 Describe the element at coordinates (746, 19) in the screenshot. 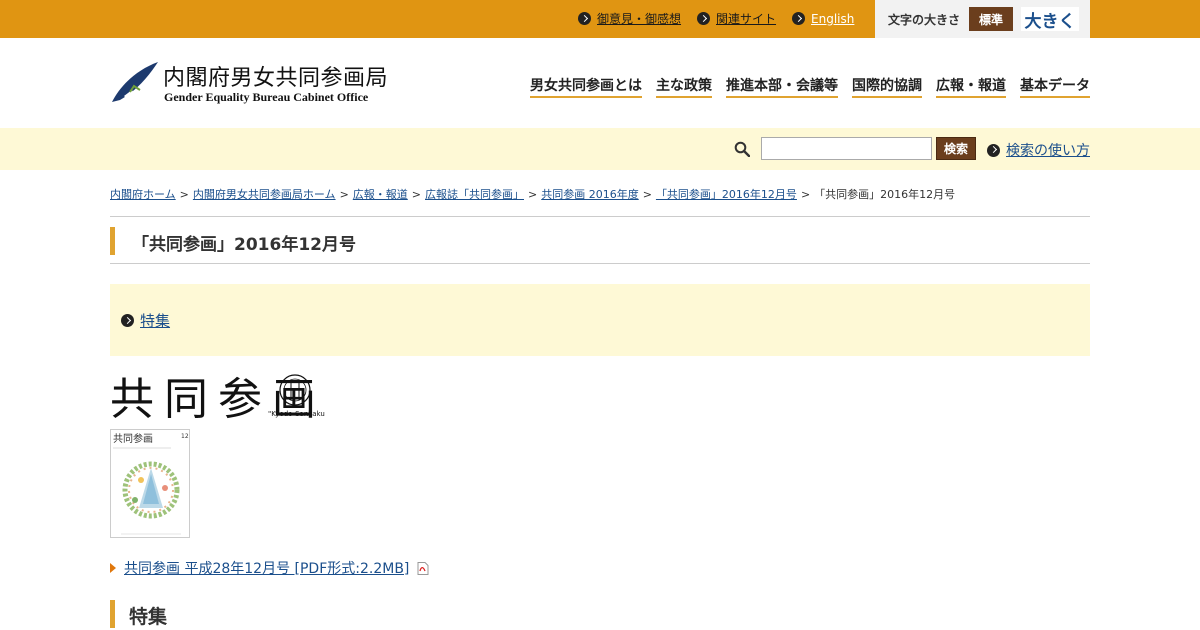

I see `related-sites-link-label: 関連サイト` at that location.